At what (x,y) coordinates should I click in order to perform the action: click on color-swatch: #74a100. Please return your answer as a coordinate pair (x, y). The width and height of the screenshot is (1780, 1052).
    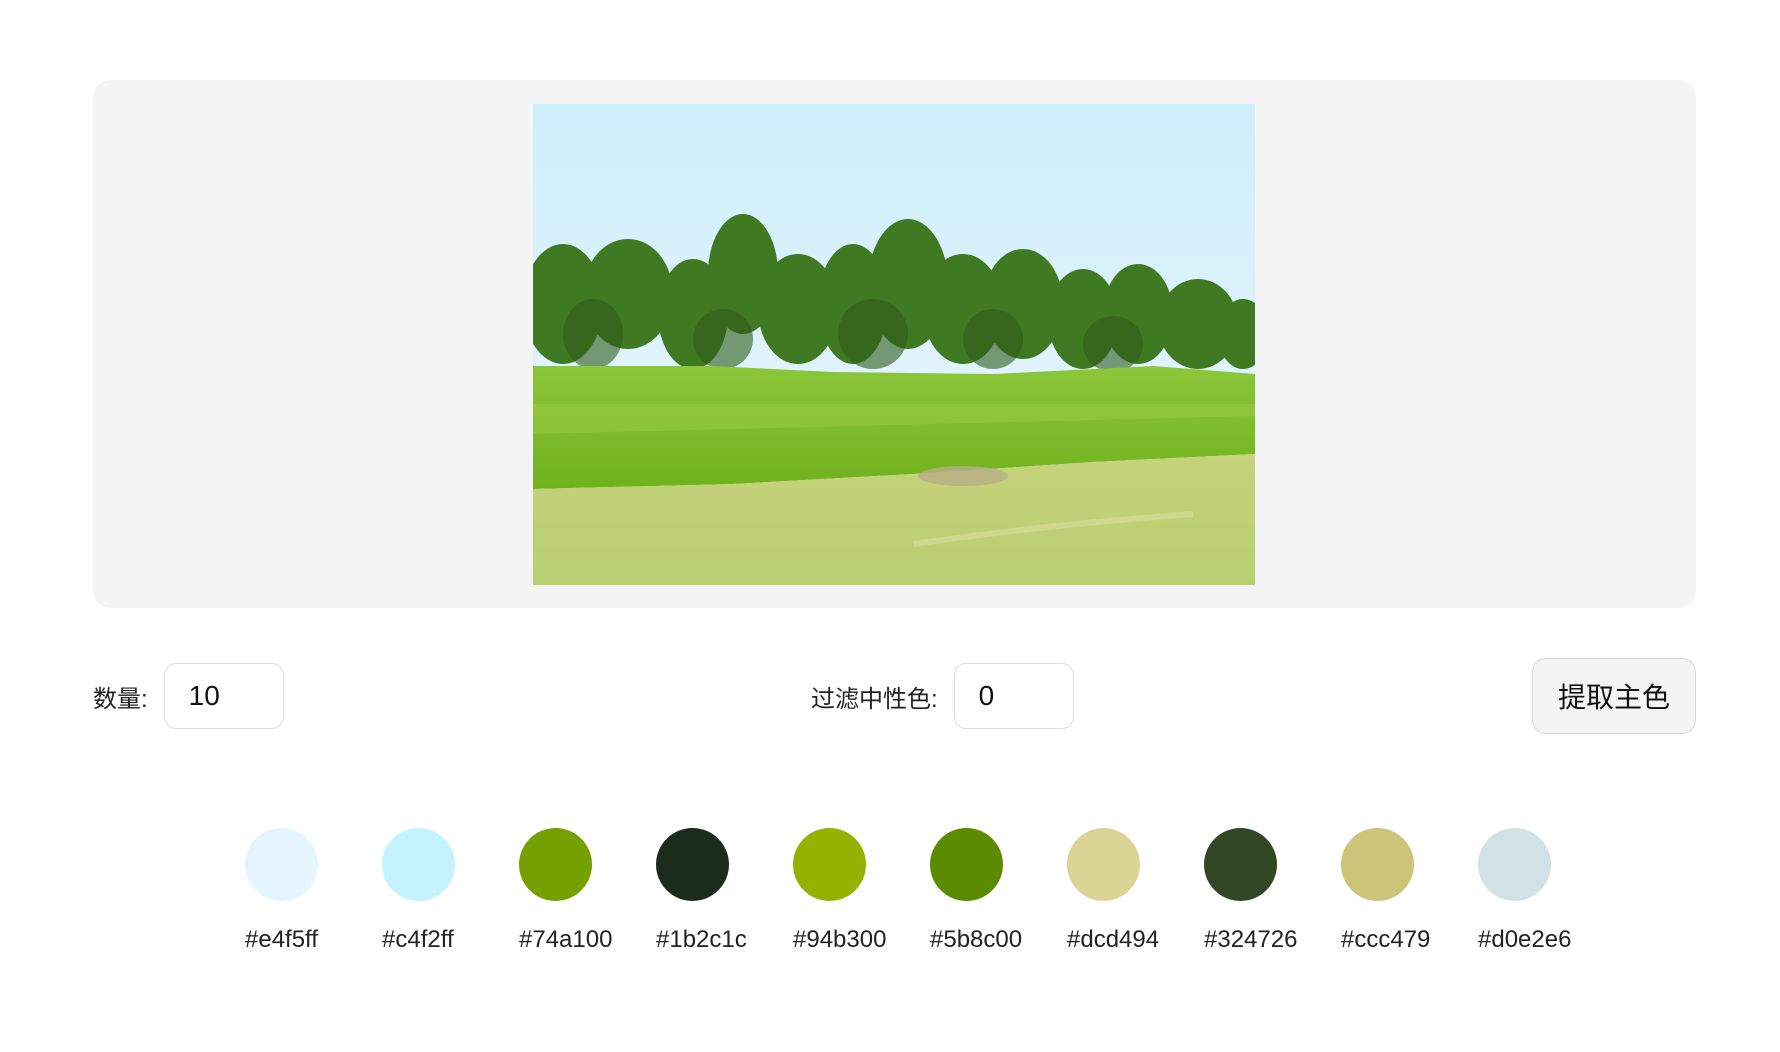
    Looking at the image, I should click on (579, 891).